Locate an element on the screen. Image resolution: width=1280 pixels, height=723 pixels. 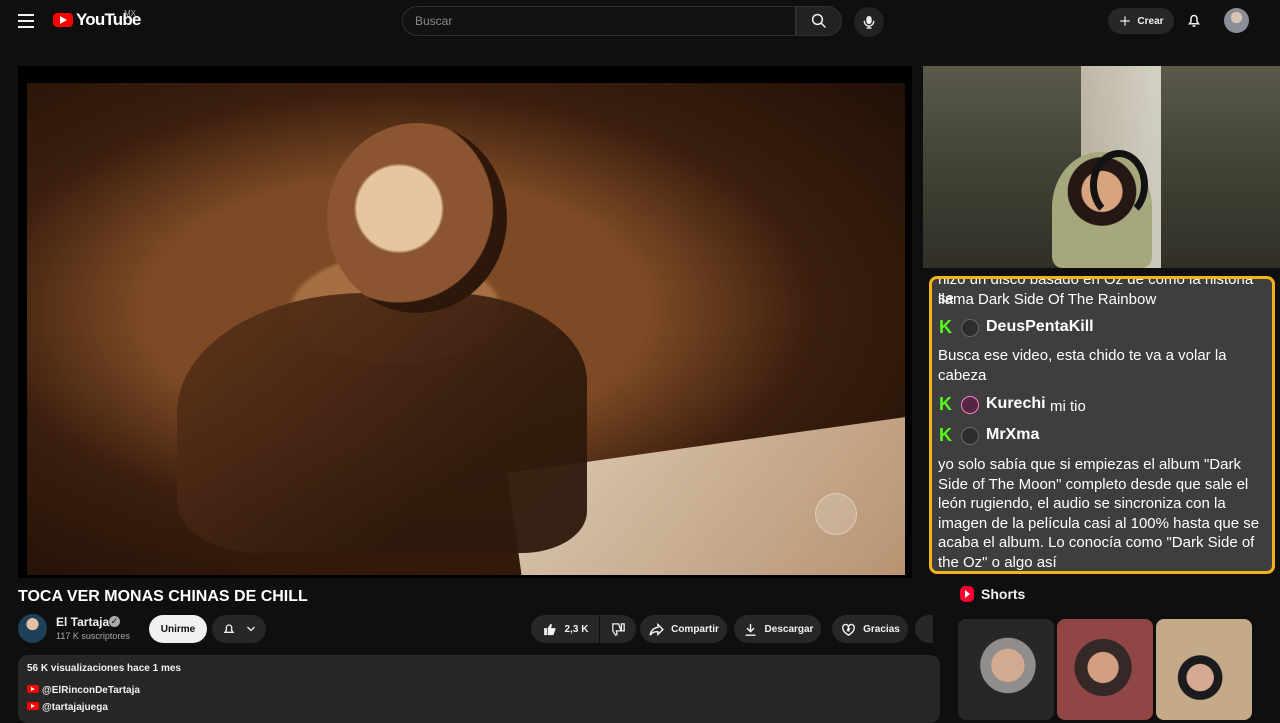
like-count: 2,3 K is located at coordinates (576, 629).